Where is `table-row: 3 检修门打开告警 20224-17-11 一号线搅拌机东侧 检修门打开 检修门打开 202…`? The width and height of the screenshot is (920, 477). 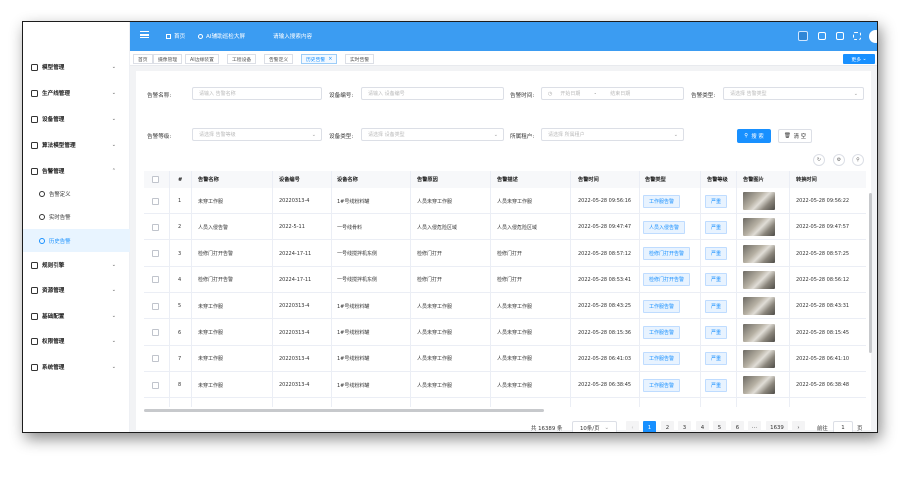 table-row: 3 检修门打开告警 20224-17-11 一号线搅拌机东侧 检修门打开 检修门打开 202… is located at coordinates (505, 254).